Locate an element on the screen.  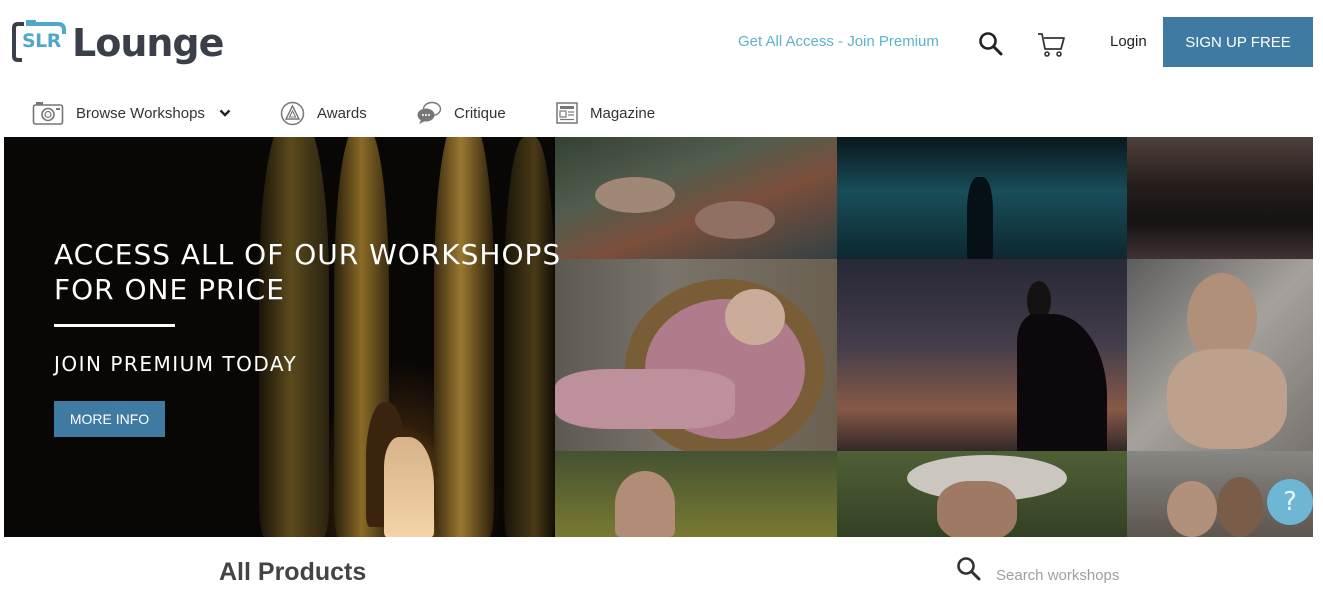
nav-browse-workshops: Browse Workshops is located at coordinates (131, 113).